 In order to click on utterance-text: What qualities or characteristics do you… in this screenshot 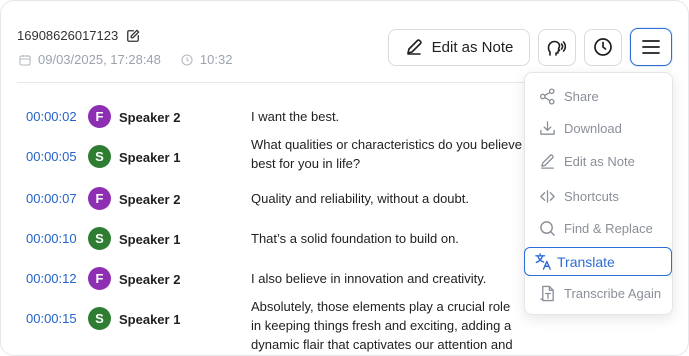, I will do `click(397, 154)`.